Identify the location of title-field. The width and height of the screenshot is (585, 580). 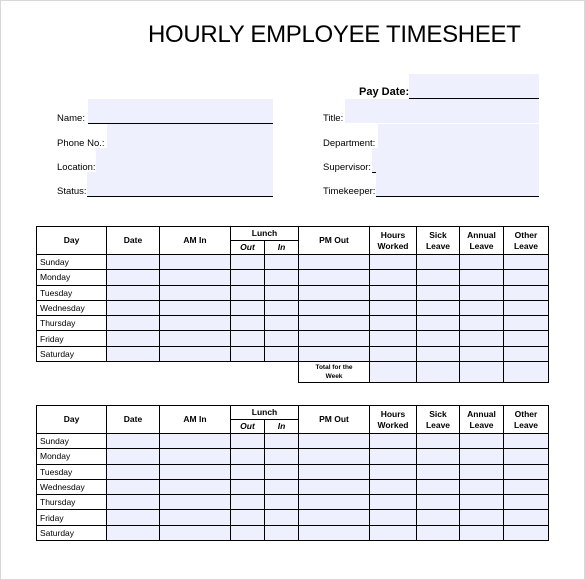
(442, 111).